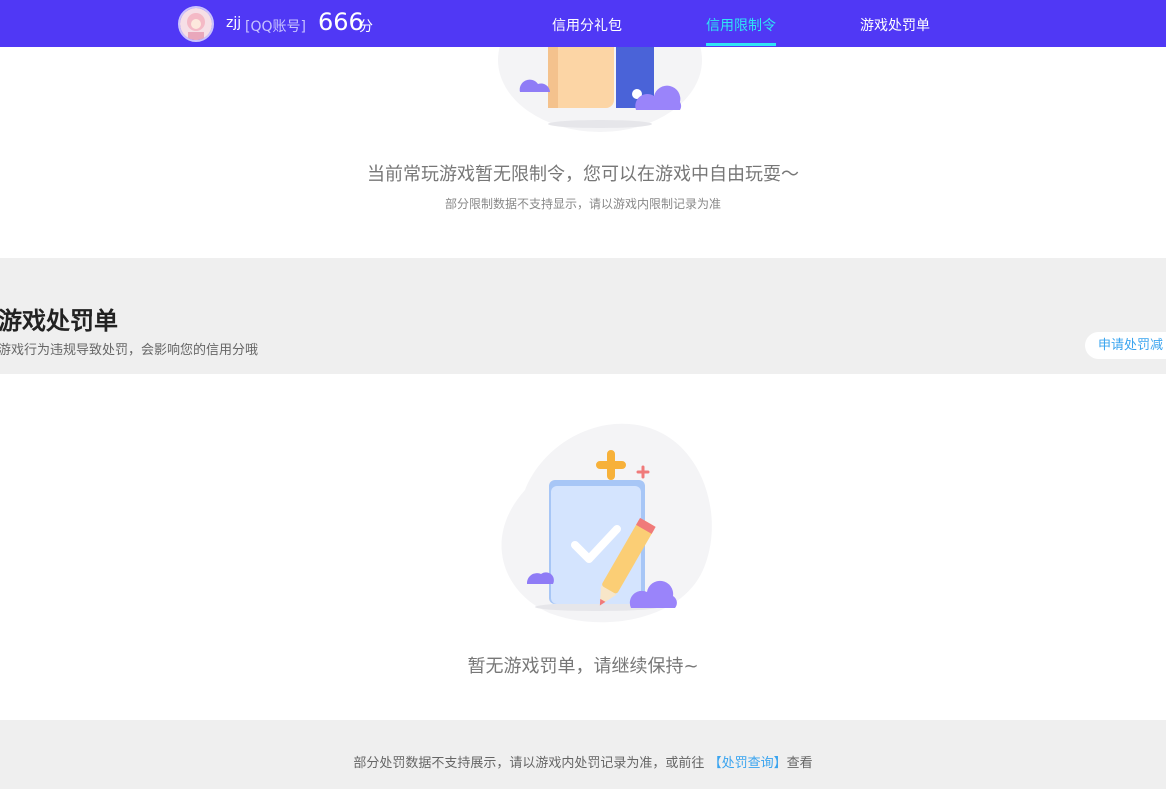 This screenshot has width=1166, height=789. What do you see at coordinates (895, 25) in the screenshot?
I see `tab-game-penalty: 游戏处罚单` at bounding box center [895, 25].